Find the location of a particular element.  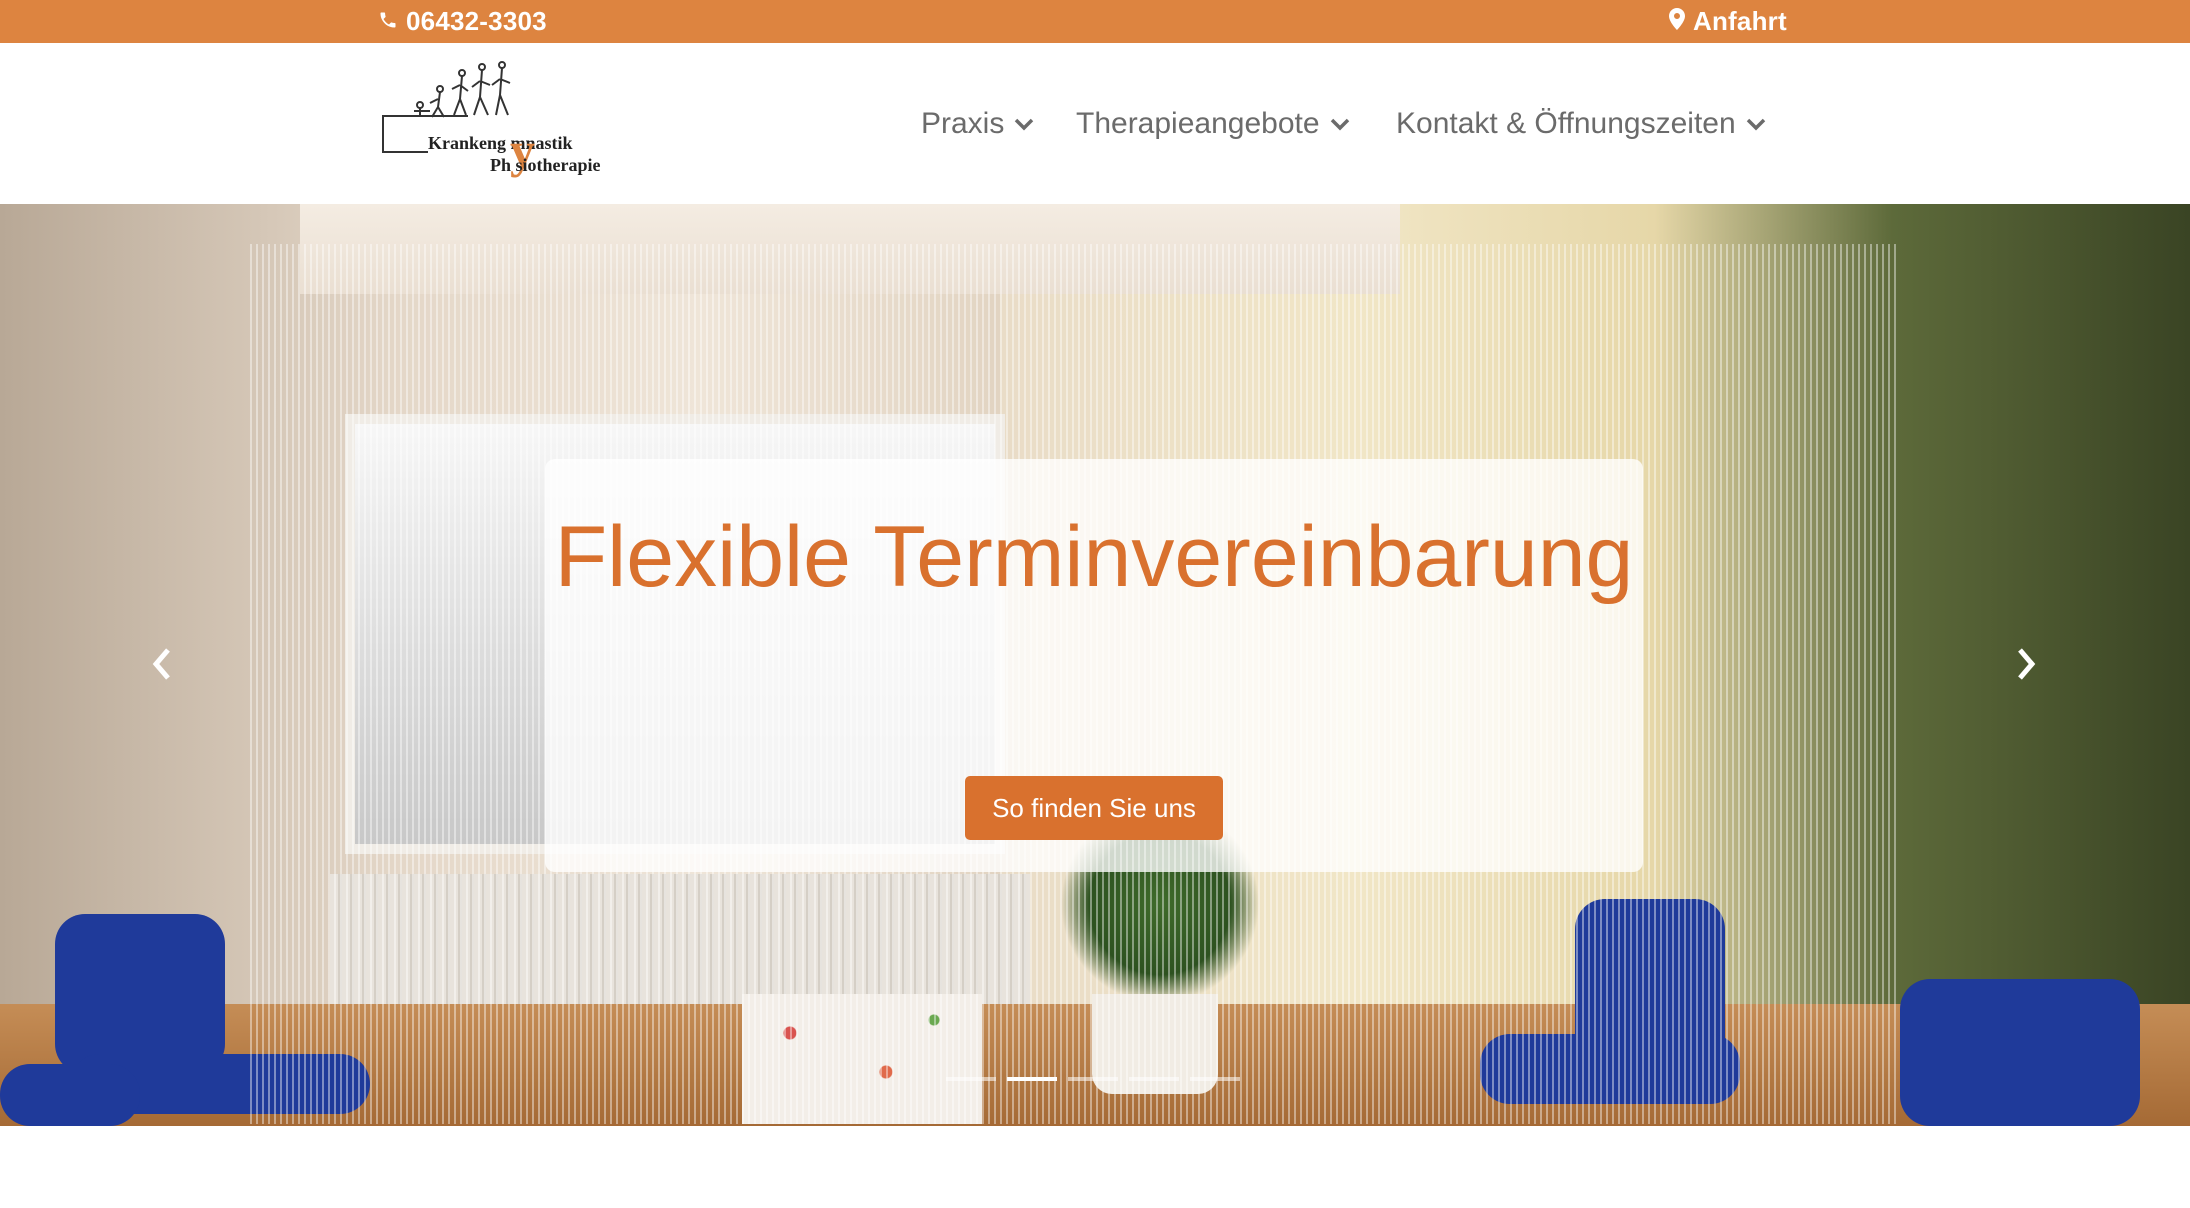

directions-link: Anfahrt is located at coordinates (1728, 21).